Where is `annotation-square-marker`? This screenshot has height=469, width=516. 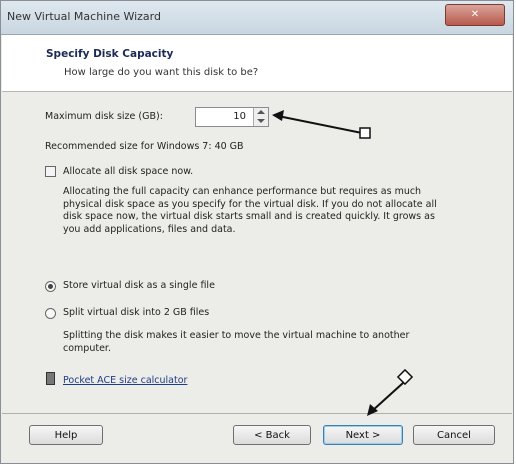
annotation-square-marker is located at coordinates (365, 133).